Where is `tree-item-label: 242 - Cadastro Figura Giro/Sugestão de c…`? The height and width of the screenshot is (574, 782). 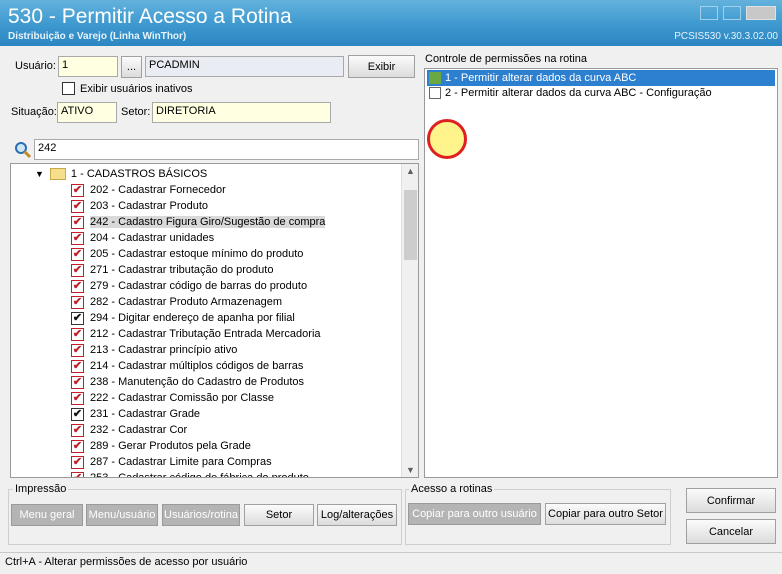 tree-item-label: 242 - Cadastro Figura Giro/Sugestão de c… is located at coordinates (208, 222).